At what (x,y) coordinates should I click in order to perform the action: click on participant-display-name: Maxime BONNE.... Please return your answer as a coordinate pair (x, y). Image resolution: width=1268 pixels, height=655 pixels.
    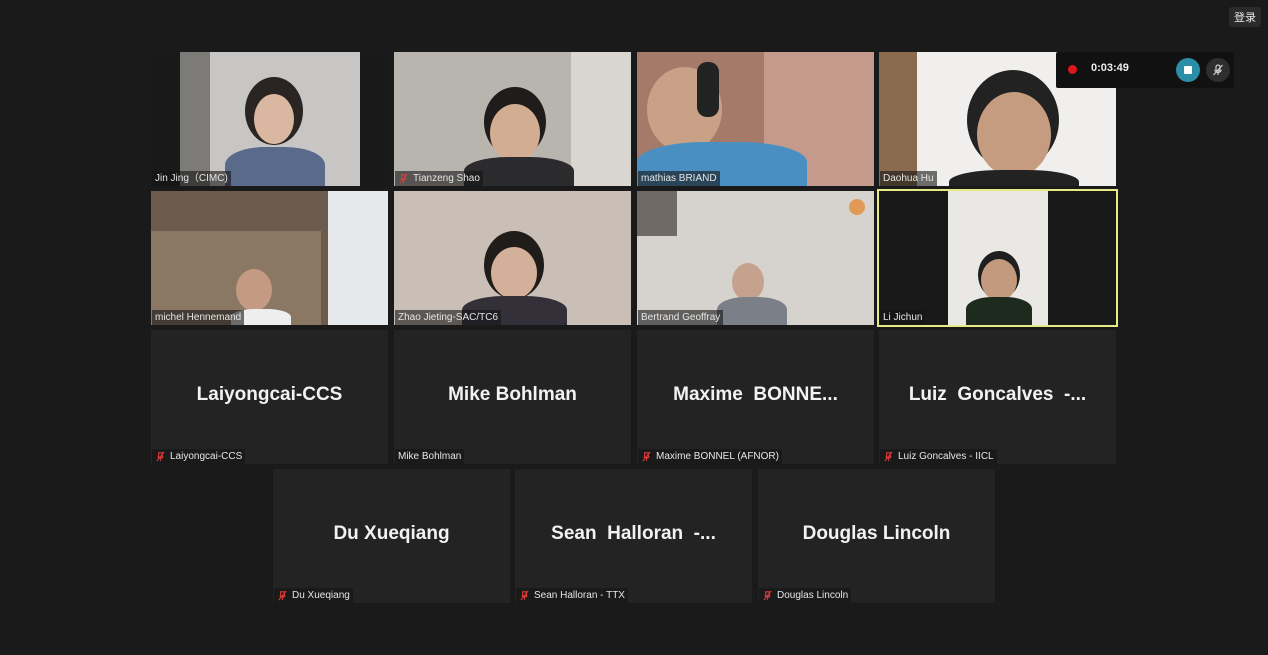
    Looking at the image, I should click on (755, 394).